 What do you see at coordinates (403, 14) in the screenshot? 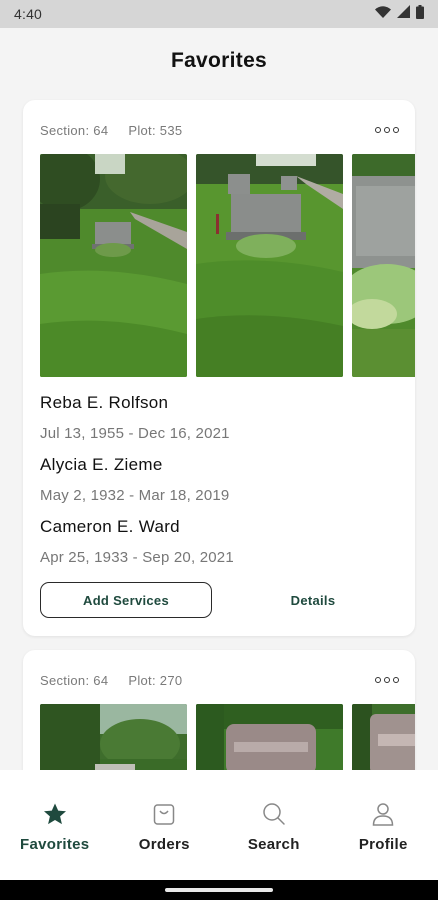
I see `signal-icon` at bounding box center [403, 14].